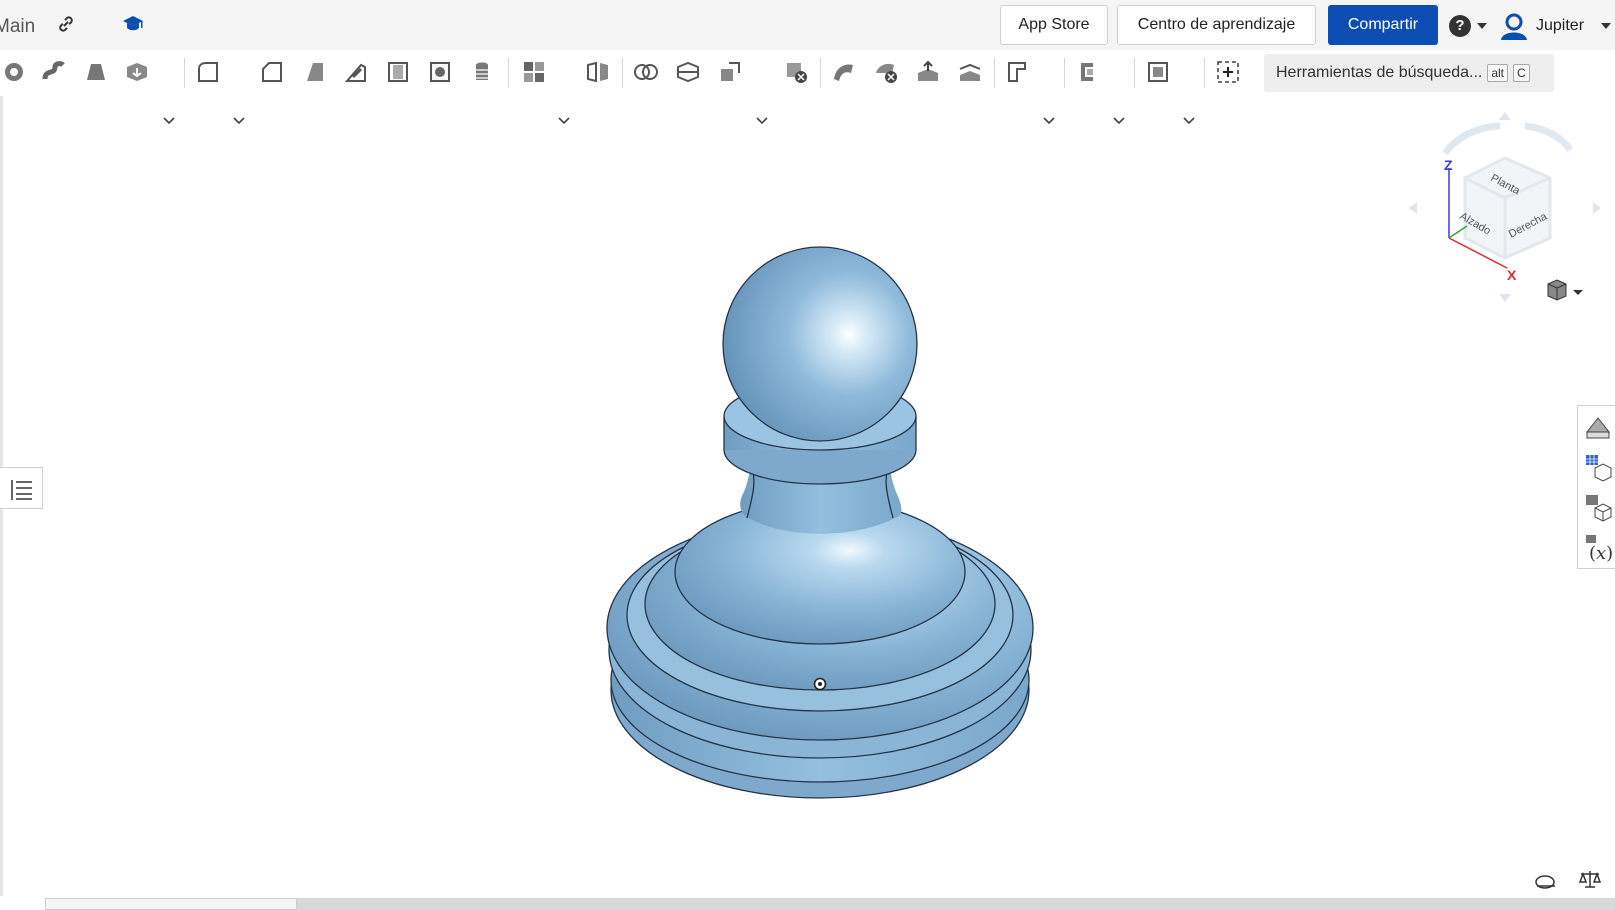 Image resolution: width=1615 pixels, height=910 pixels. I want to click on bill-of-materials-icon, so click(1598, 467).